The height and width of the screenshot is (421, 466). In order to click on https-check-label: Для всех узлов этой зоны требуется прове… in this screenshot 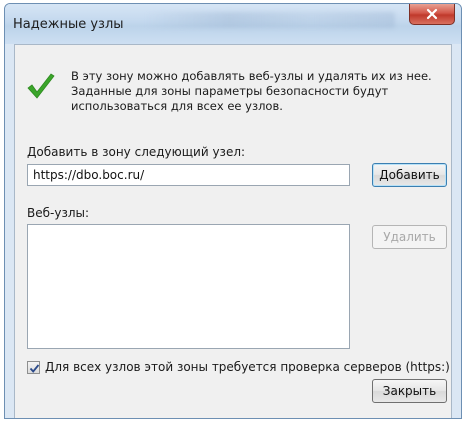, I will do `click(247, 367)`.